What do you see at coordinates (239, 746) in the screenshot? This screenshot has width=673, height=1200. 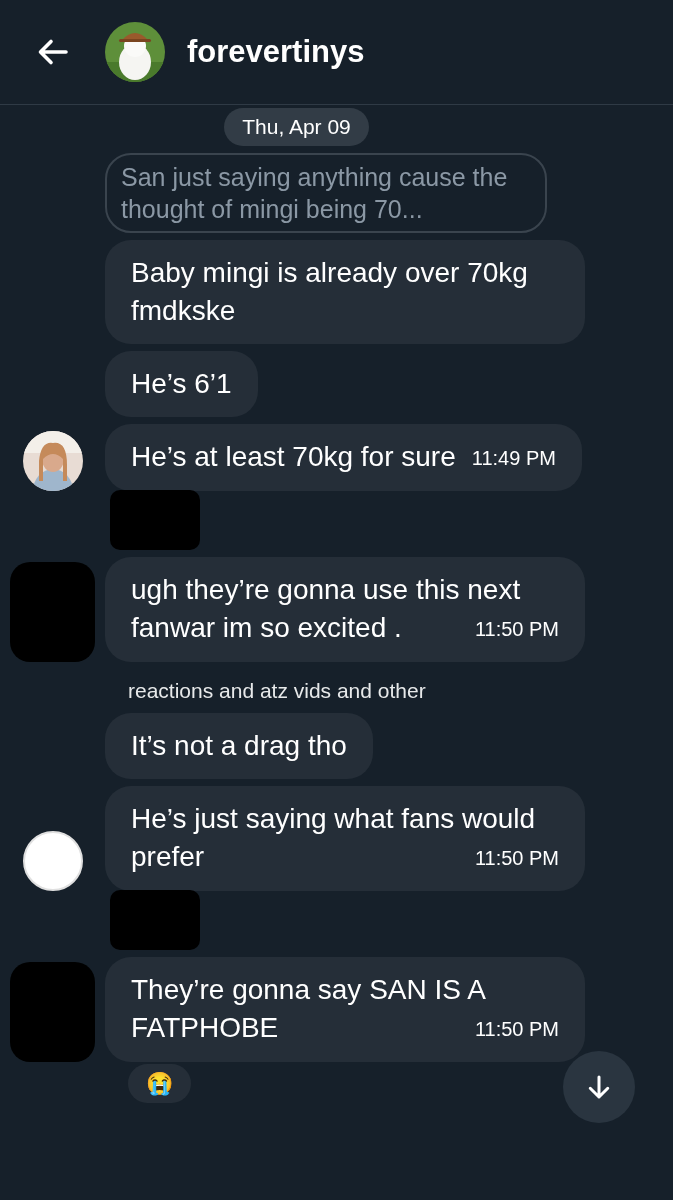 I see `message-bubble: It’s not a drag tho` at bounding box center [239, 746].